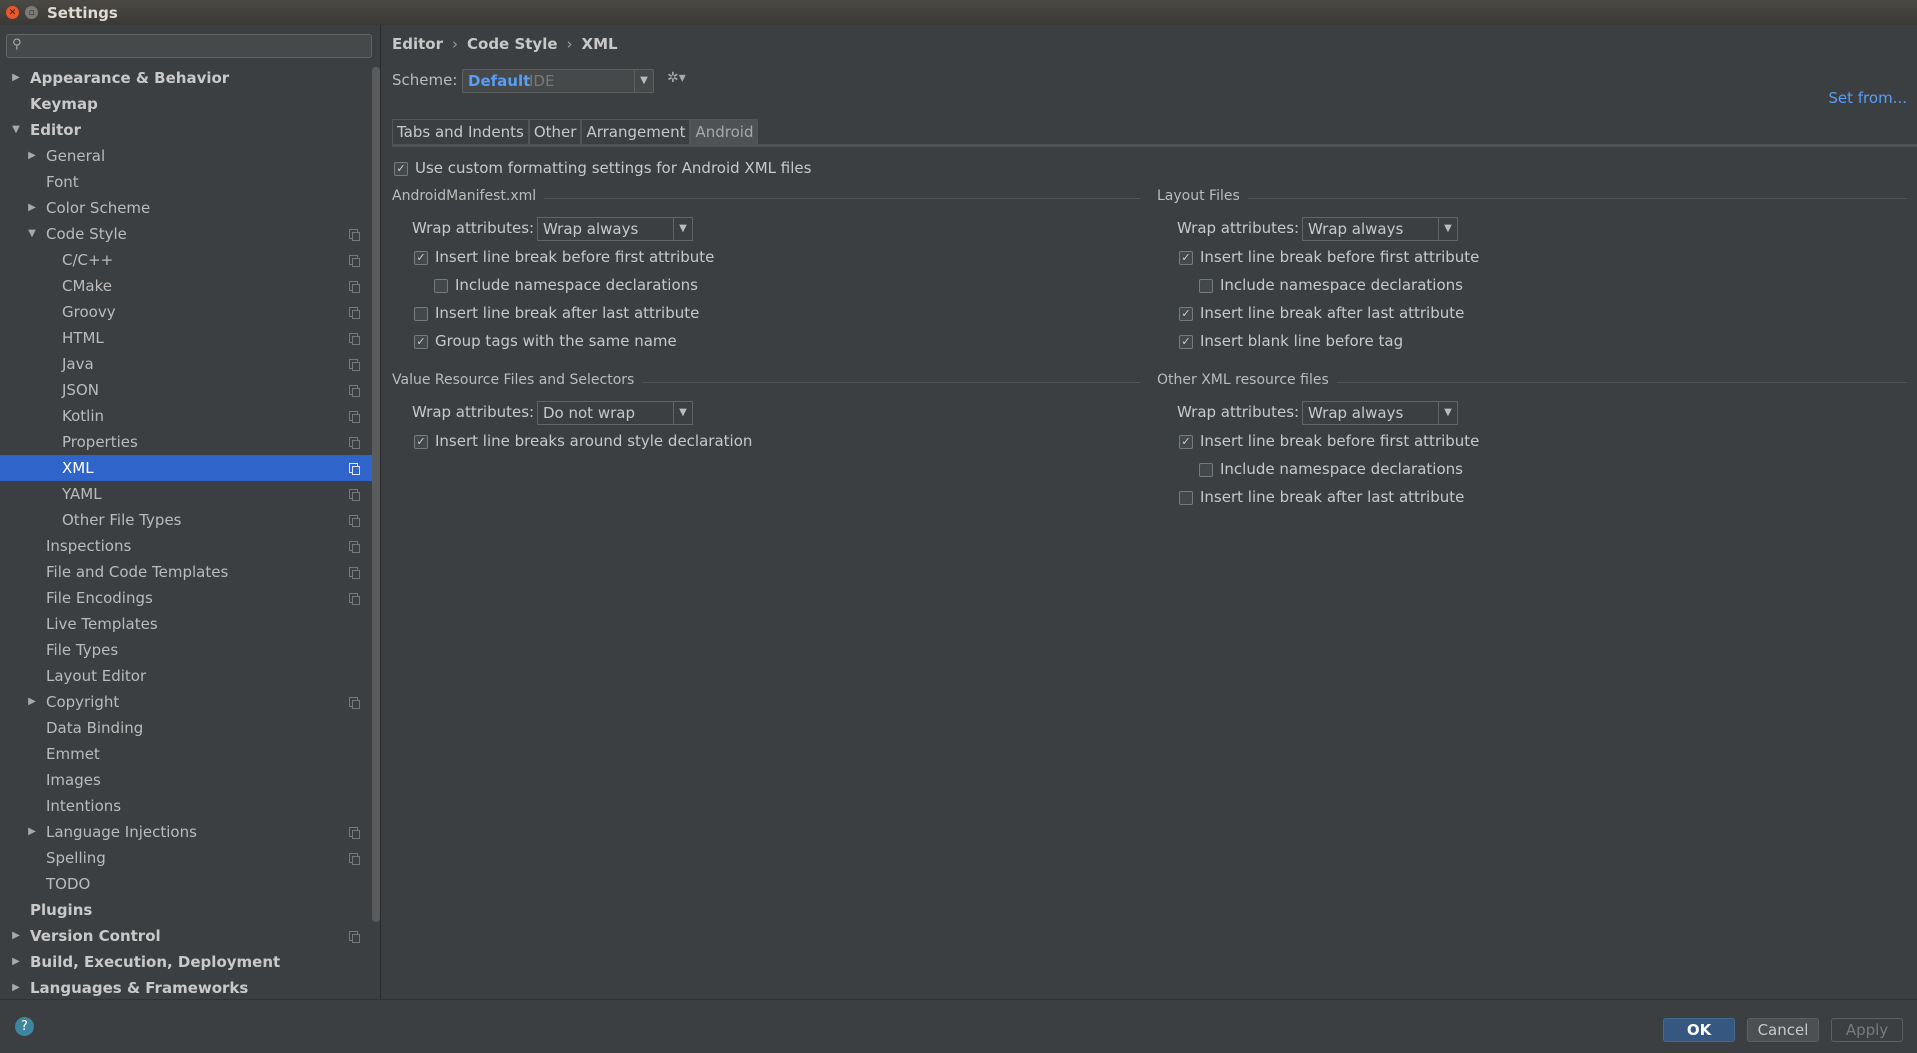  Describe the element at coordinates (186, 988) in the screenshot. I see `sidebar-item-languages-frameworks: ▶ Languages & Frameworks` at that location.